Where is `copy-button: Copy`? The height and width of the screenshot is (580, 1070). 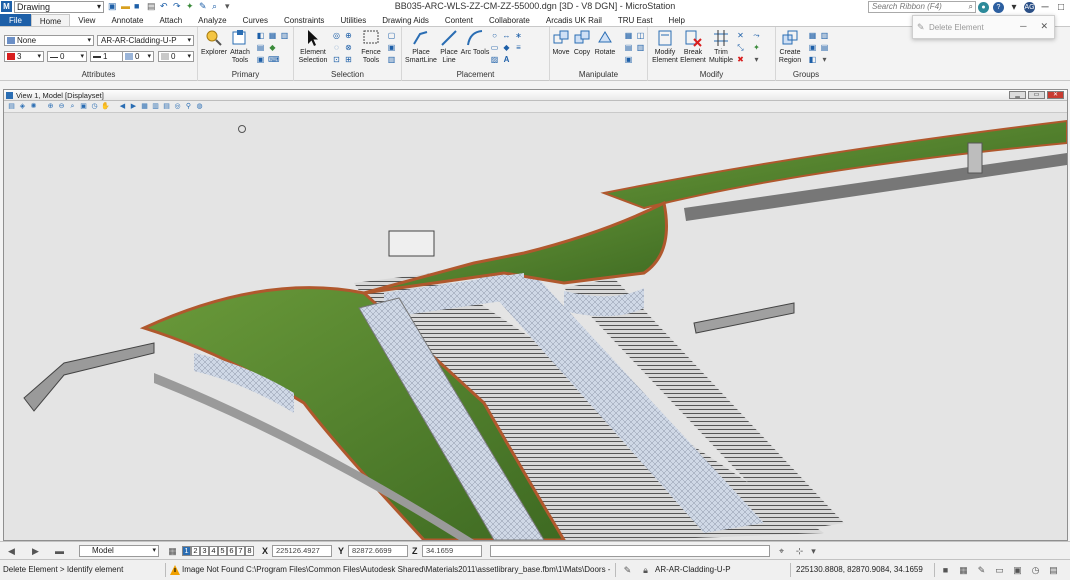
copy-button: Copy is located at coordinates (582, 43).